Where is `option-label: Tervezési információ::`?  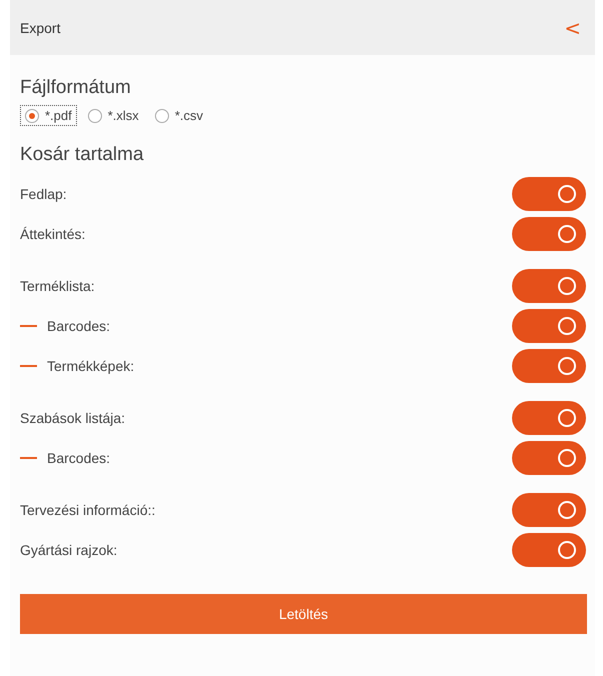
option-label: Tervezési információ:: is located at coordinates (88, 510).